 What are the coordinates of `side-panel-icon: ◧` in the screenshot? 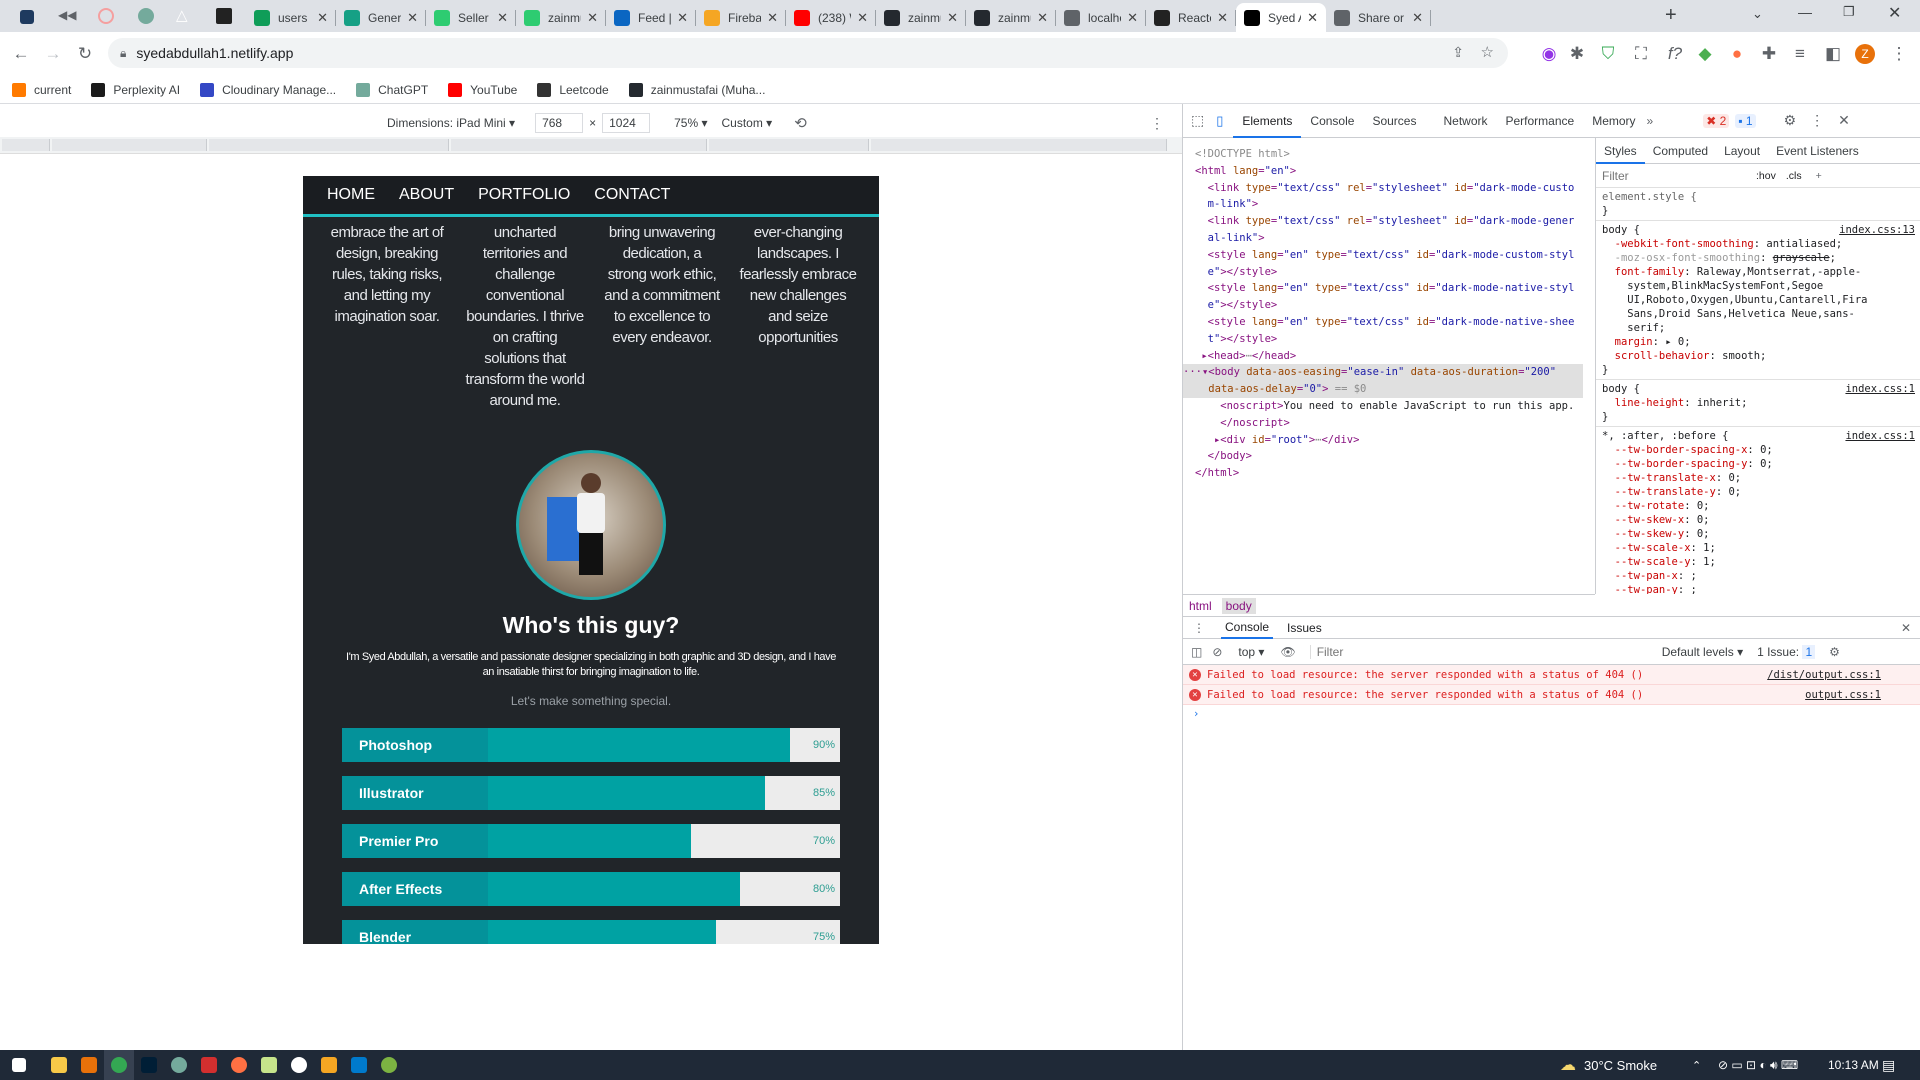 It's located at (1833, 54).